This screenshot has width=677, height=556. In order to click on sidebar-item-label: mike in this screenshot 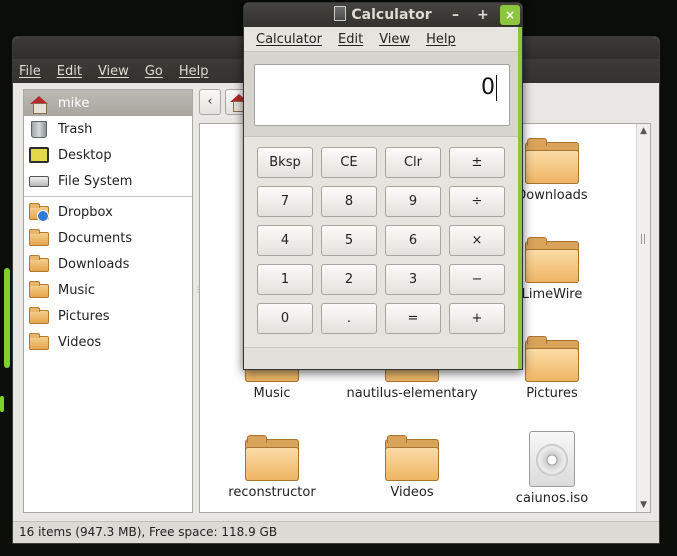, I will do `click(74, 103)`.